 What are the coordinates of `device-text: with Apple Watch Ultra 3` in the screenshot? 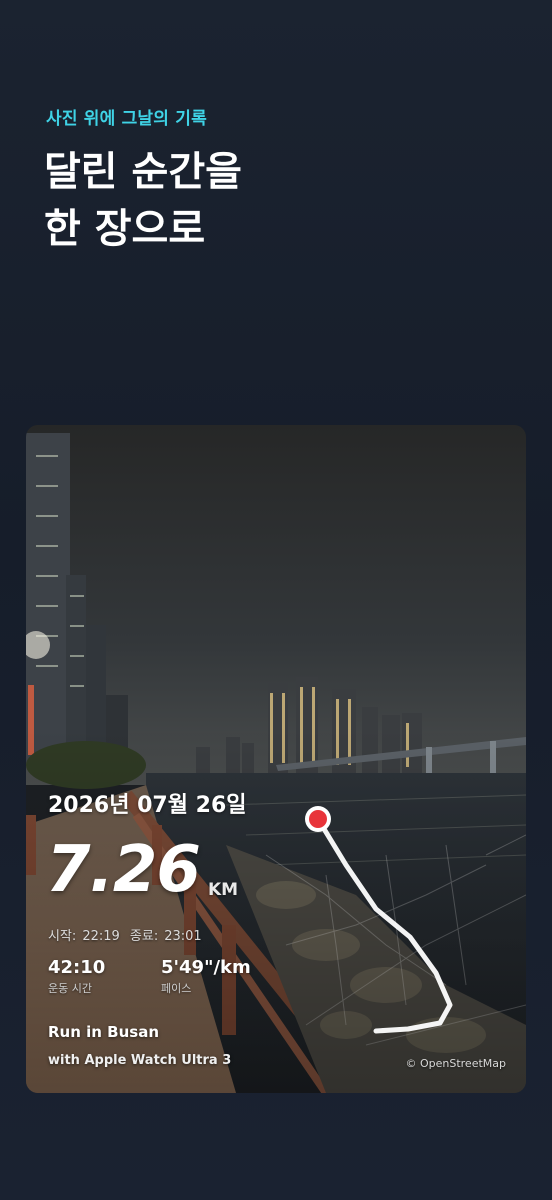 It's located at (140, 1060).